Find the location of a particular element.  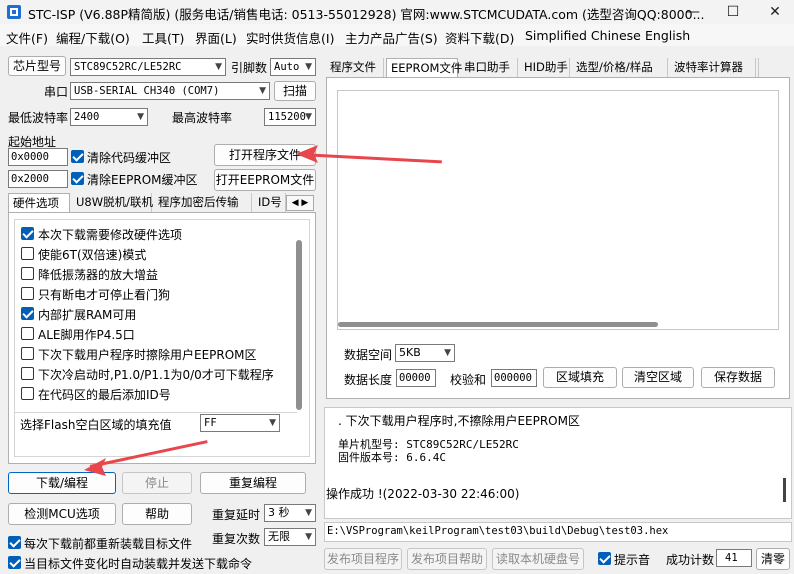

log-line: 固件版本号: 6.6.4C is located at coordinates (392, 457).